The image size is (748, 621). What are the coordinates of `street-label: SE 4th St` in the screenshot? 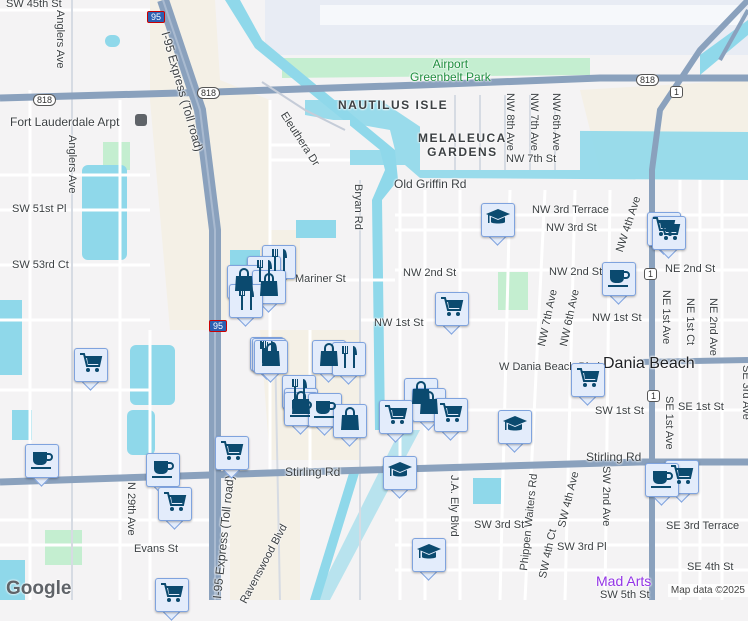 It's located at (710, 567).